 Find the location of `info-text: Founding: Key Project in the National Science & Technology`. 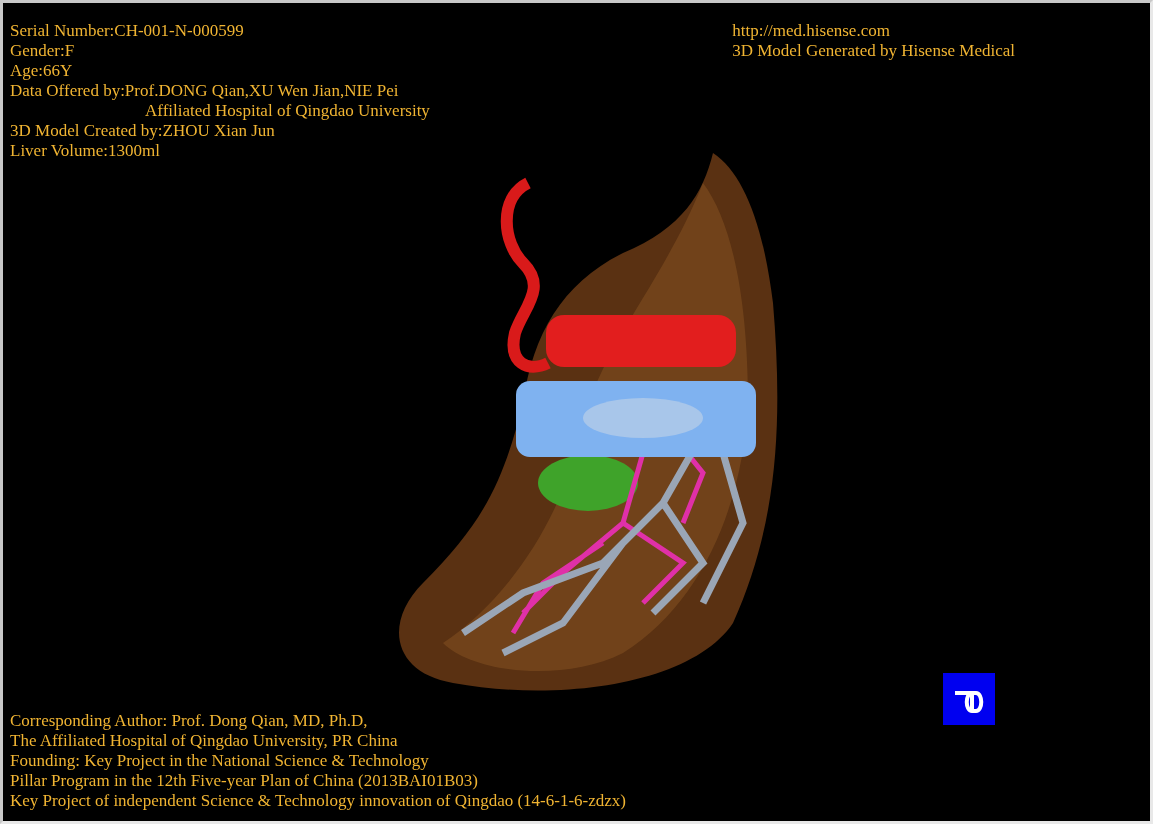

info-text: Founding: Key Project in the National Science & Technology is located at coordinates (220, 761).